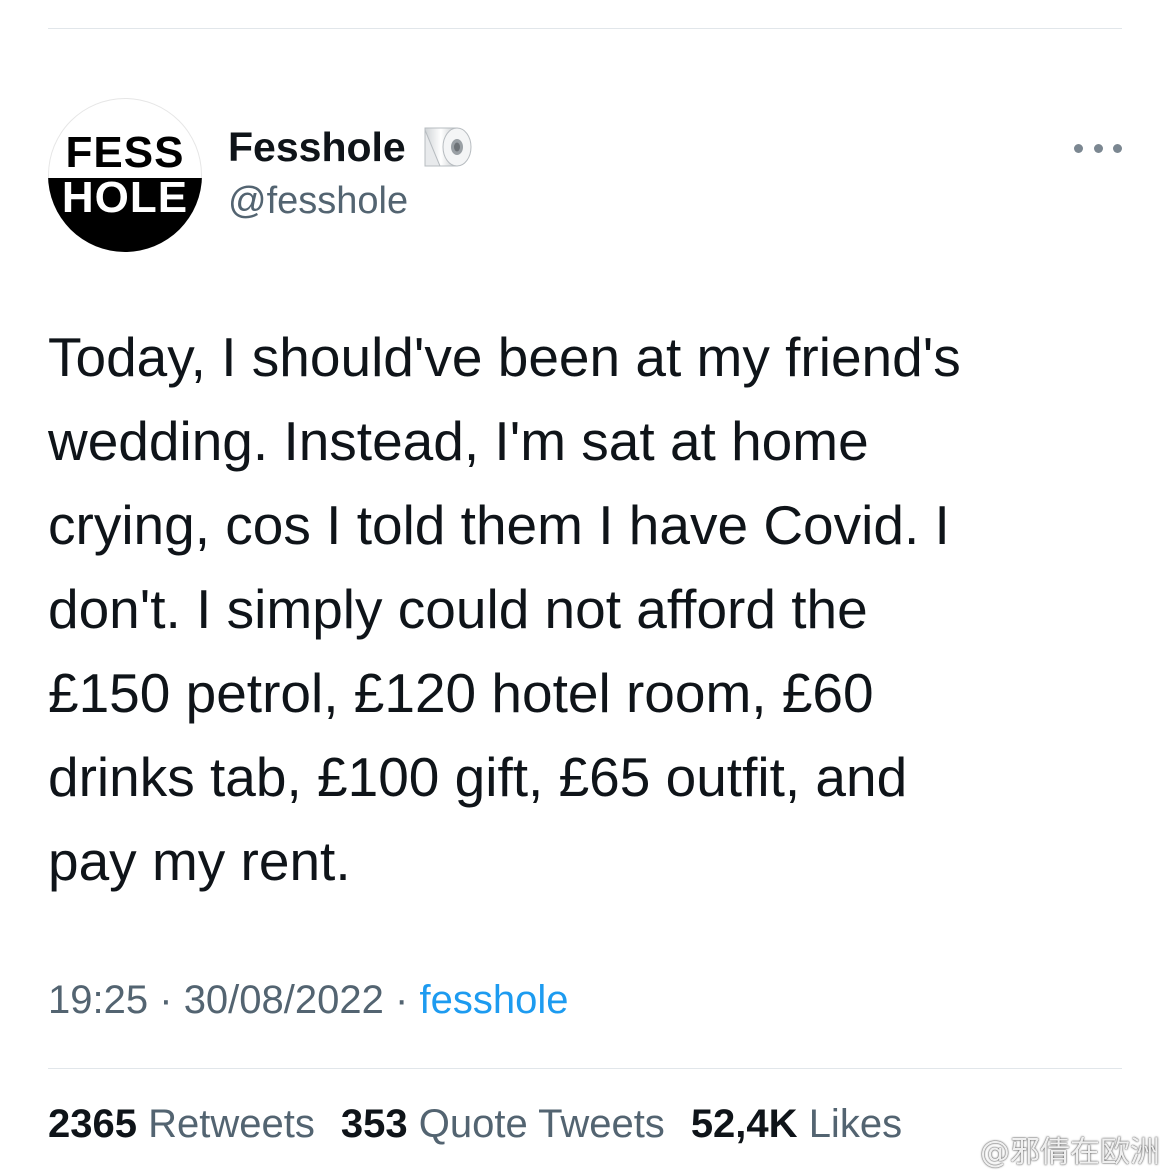  What do you see at coordinates (585, 176) in the screenshot?
I see `tweet-header: FESS HOLE Fesshole @fesshole` at bounding box center [585, 176].